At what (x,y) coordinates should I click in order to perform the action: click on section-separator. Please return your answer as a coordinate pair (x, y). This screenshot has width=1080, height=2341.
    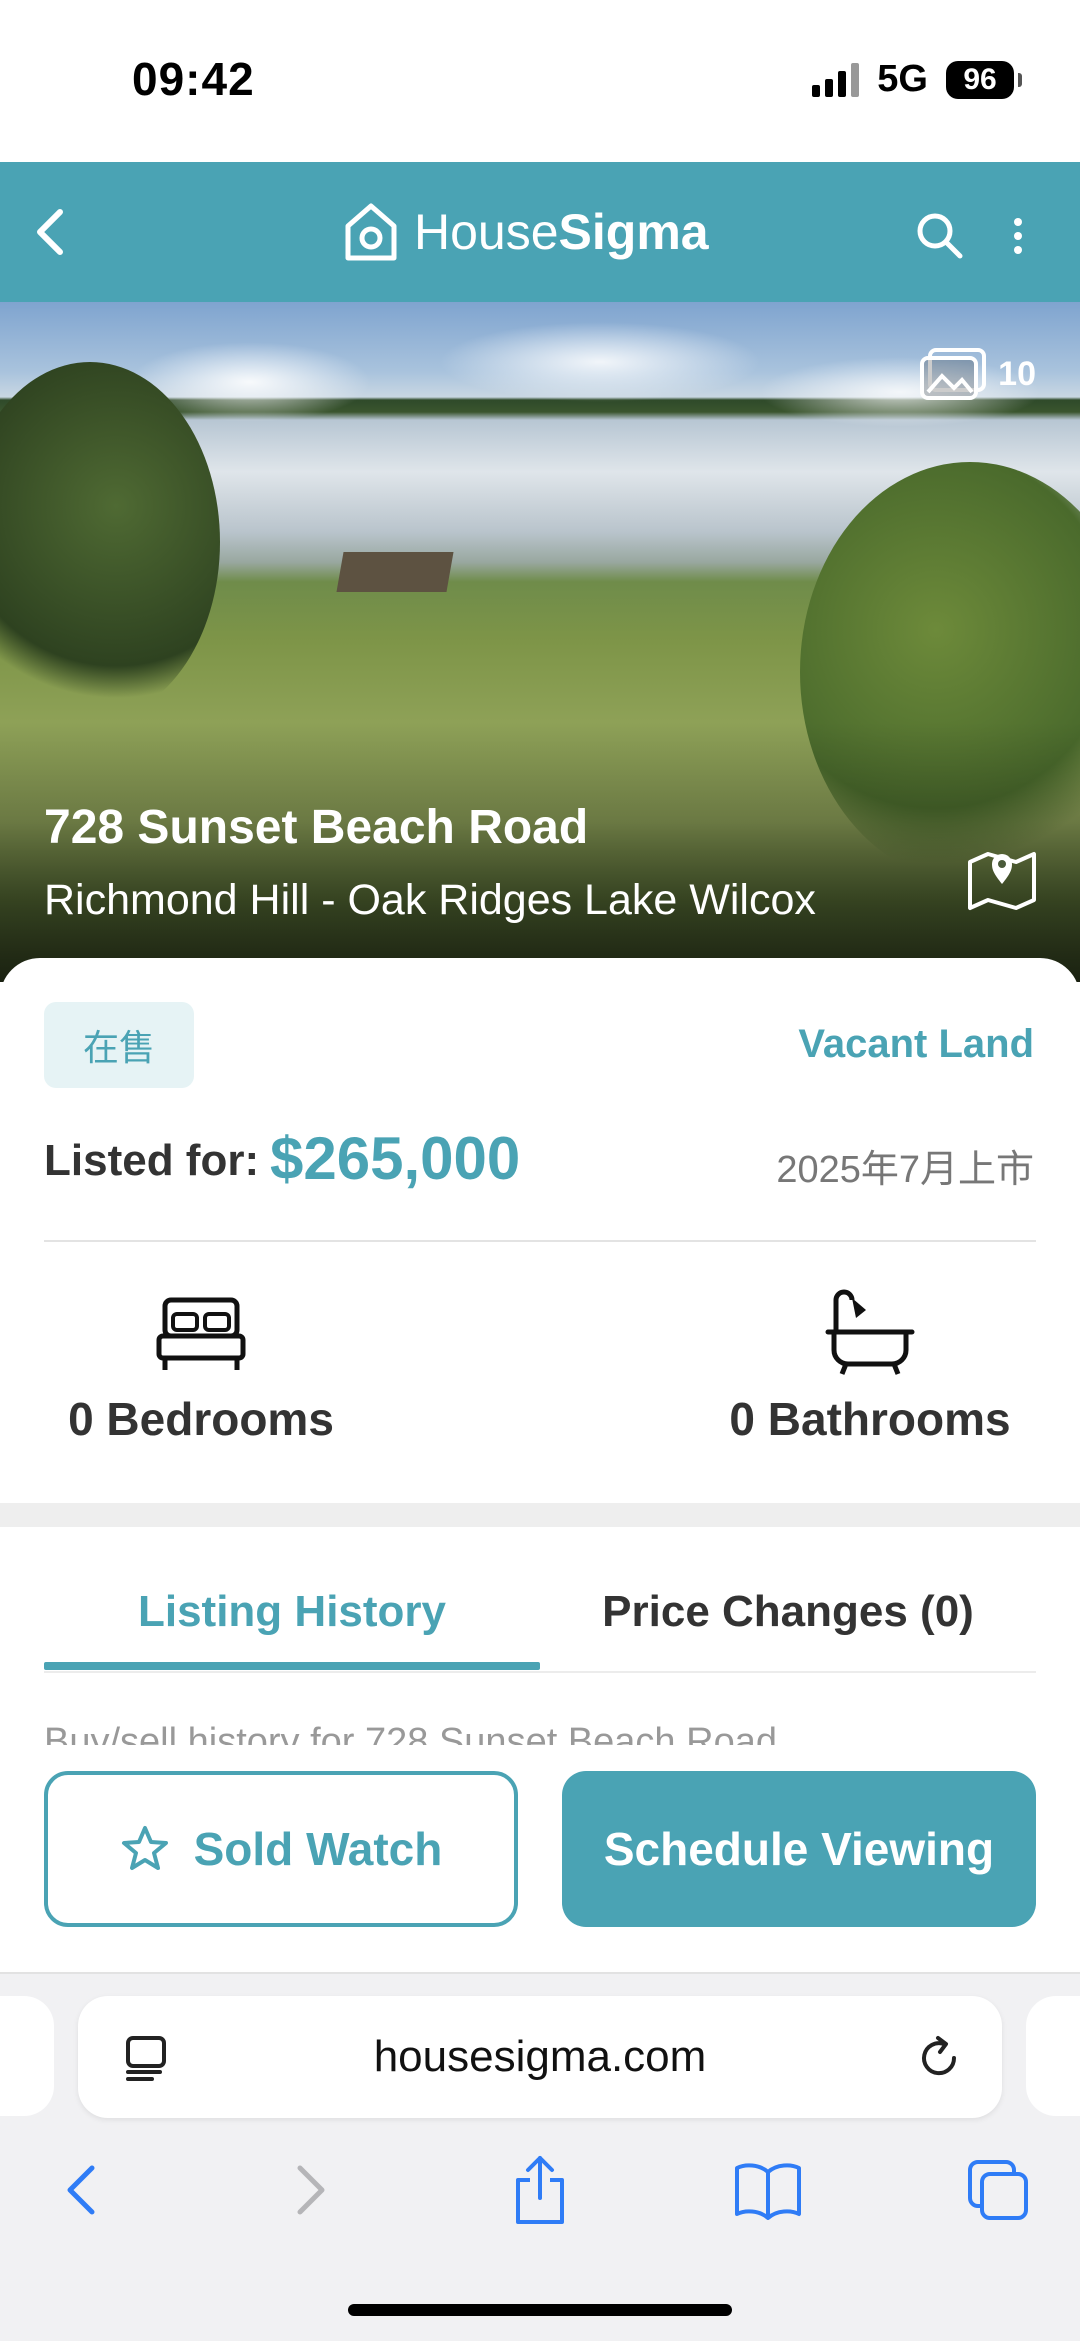
    Looking at the image, I should click on (540, 1515).